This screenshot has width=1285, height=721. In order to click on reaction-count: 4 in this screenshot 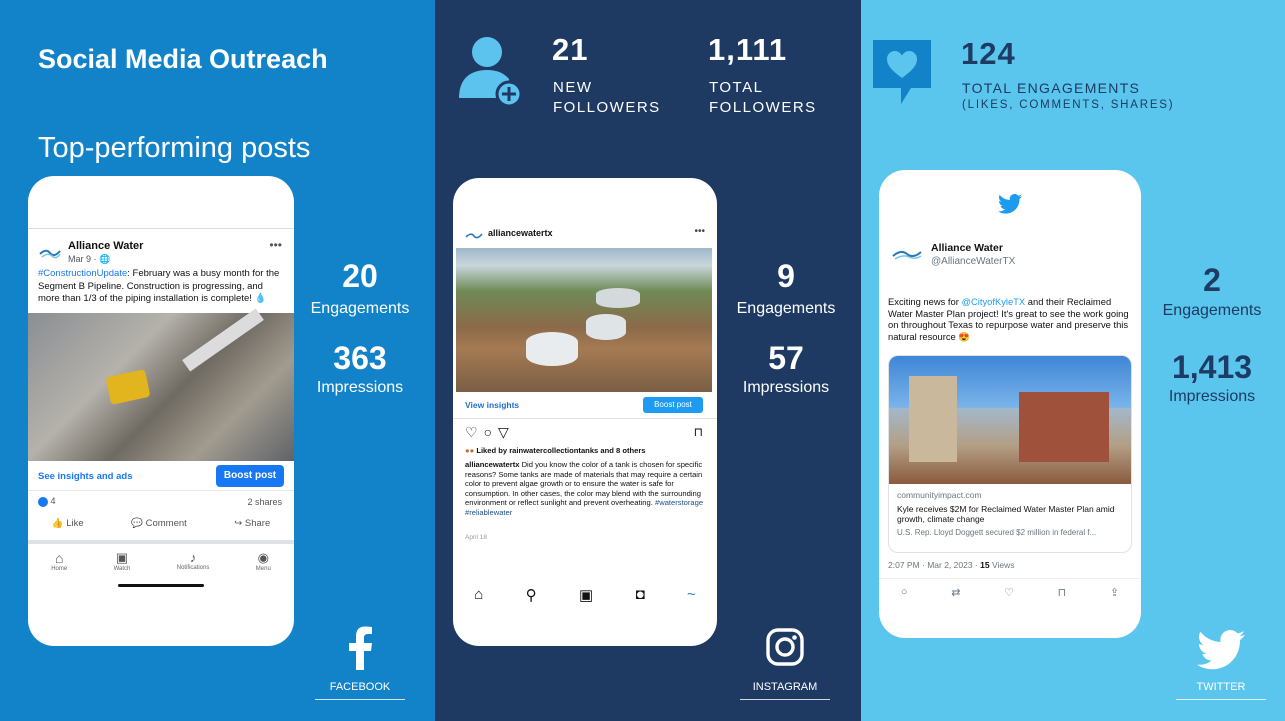, I will do `click(47, 501)`.